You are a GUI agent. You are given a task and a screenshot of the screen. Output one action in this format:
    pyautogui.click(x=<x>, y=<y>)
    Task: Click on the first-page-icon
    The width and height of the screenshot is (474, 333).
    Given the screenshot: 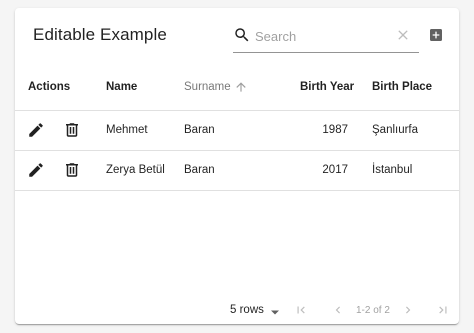 What is the action you would take?
    pyautogui.click(x=301, y=310)
    